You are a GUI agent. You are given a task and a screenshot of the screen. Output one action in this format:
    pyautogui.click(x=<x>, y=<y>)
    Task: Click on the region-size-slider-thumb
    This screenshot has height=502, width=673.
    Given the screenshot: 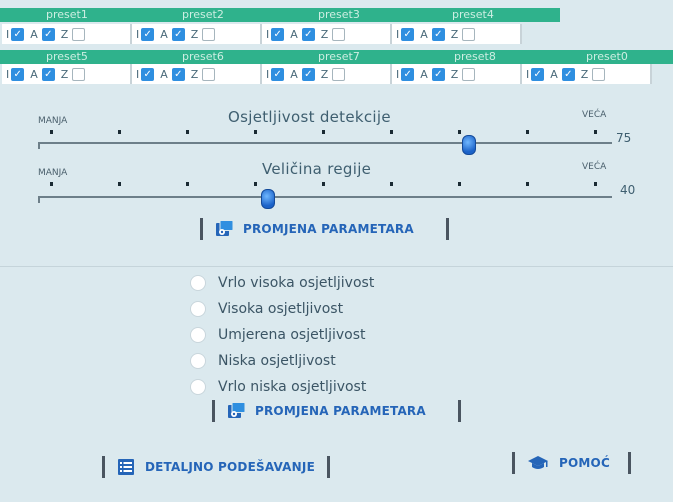 What is the action you would take?
    pyautogui.click(x=267, y=199)
    